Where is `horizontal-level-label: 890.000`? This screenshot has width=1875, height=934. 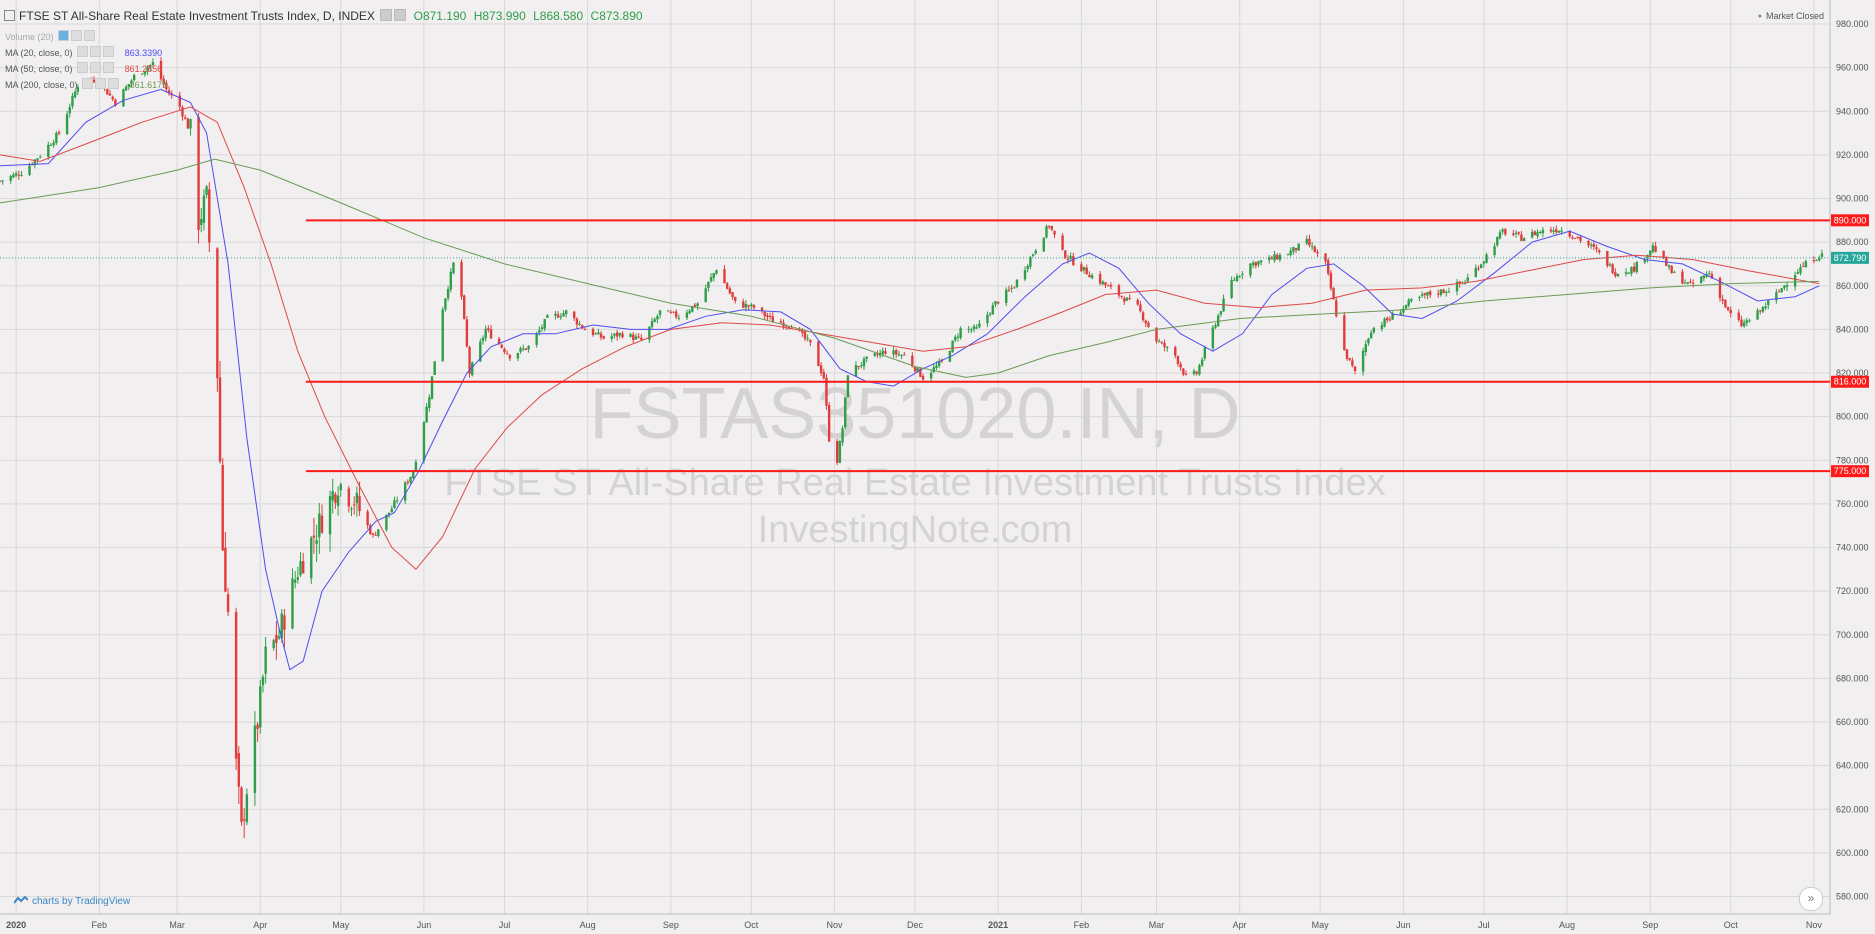 horizontal-level-label: 890.000 is located at coordinates (1850, 220).